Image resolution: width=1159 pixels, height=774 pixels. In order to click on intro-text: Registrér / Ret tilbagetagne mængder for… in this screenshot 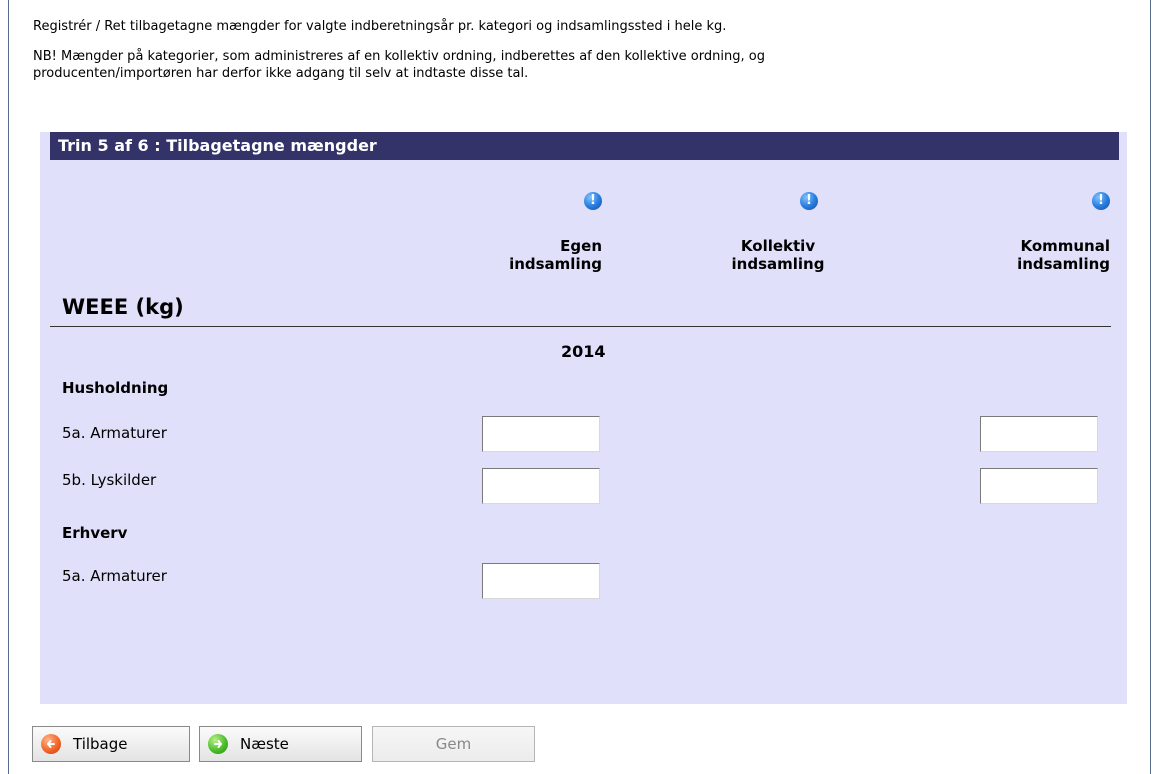, I will do `click(573, 50)`.